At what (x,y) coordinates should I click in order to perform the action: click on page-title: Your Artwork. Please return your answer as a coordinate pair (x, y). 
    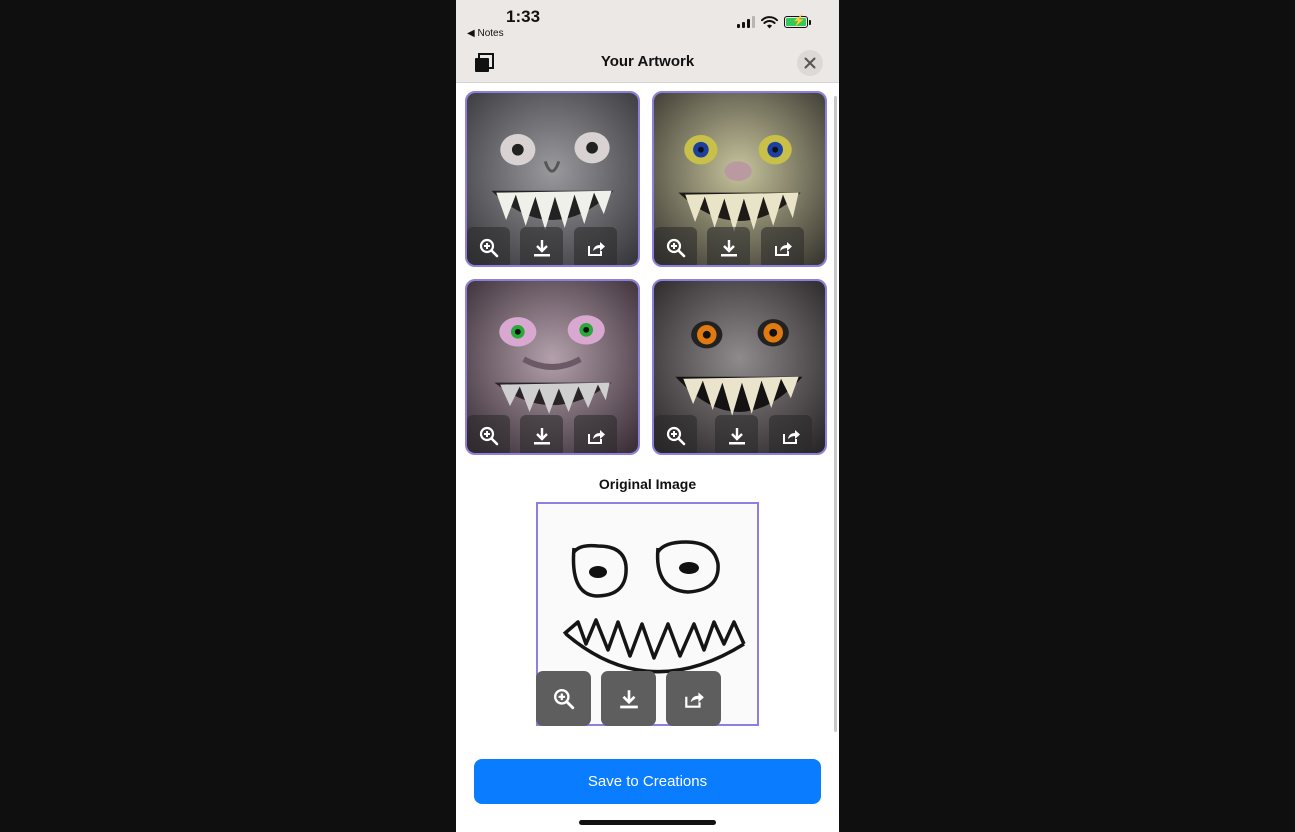
    Looking at the image, I should click on (647, 61).